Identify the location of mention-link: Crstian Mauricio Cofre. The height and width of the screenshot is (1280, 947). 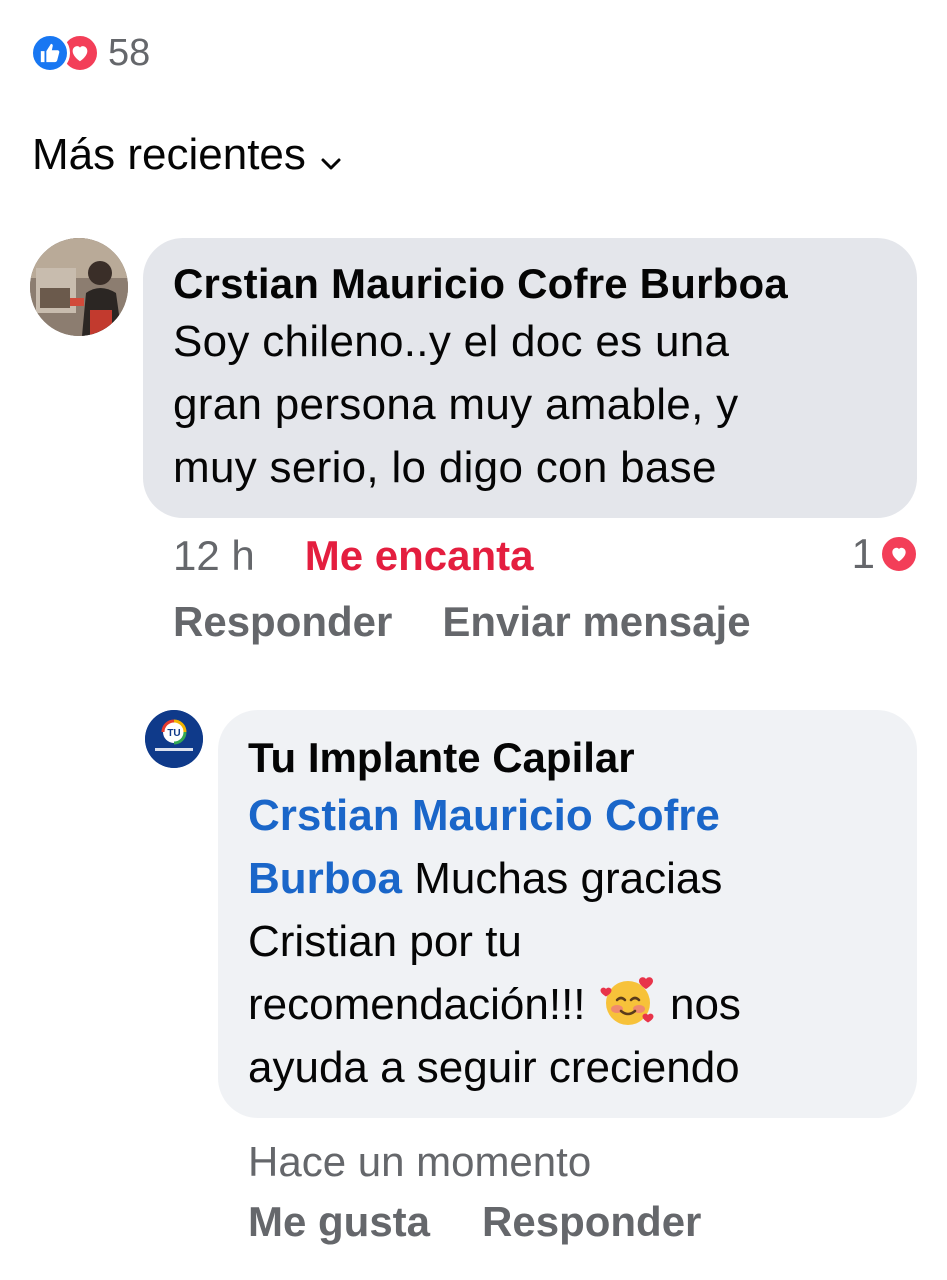
(484, 815).